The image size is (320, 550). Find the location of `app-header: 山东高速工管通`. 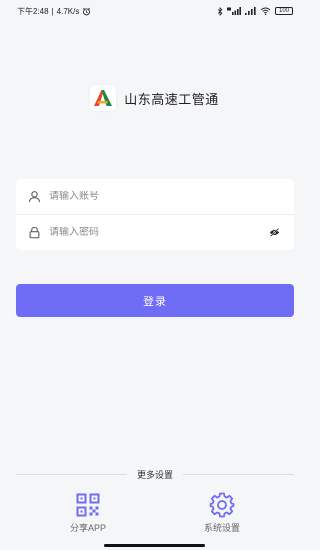

app-header: 山东高速工管通 is located at coordinates (154, 98).